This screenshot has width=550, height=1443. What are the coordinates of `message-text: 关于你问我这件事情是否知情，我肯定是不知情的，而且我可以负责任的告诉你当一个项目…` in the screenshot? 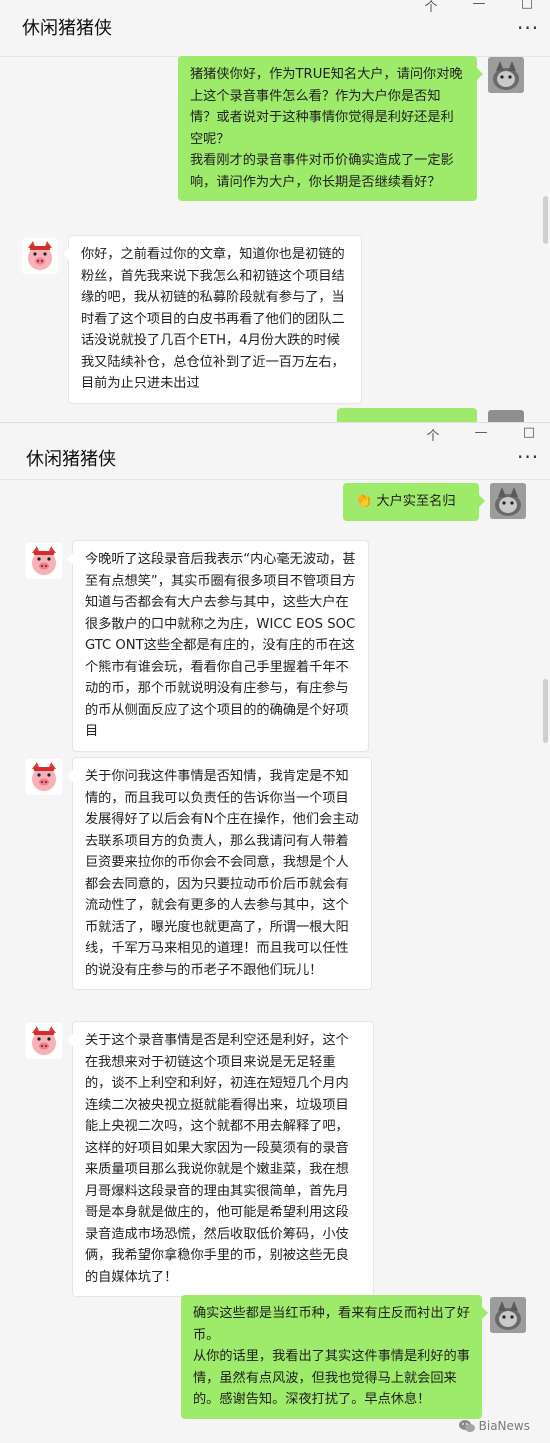 It's located at (222, 873).